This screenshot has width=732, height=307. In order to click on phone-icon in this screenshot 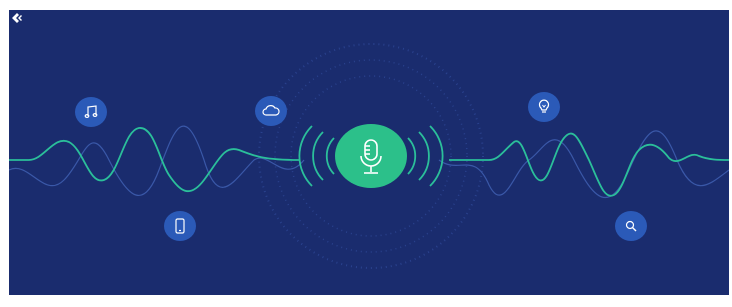, I will do `click(180, 226)`.